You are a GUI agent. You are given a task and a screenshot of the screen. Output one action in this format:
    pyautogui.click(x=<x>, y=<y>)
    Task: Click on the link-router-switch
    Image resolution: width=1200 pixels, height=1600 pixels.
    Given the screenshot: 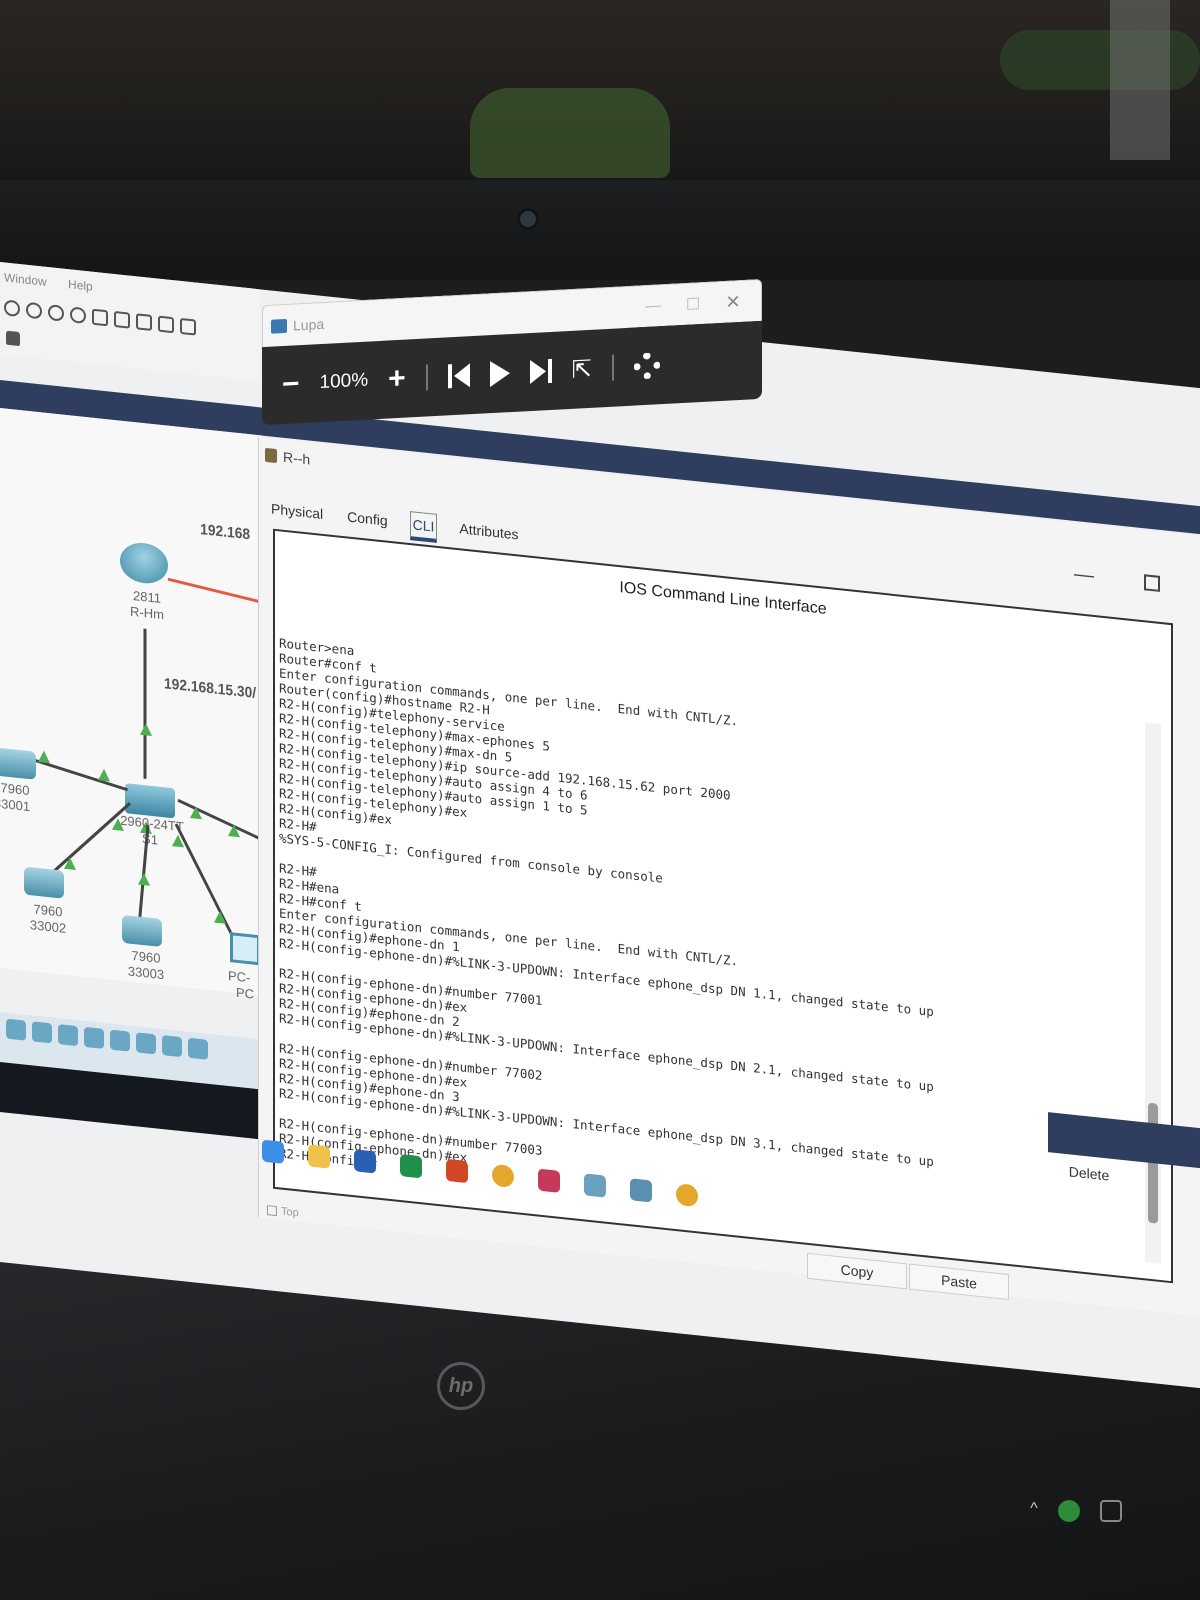 What is the action you would take?
    pyautogui.click(x=145, y=703)
    